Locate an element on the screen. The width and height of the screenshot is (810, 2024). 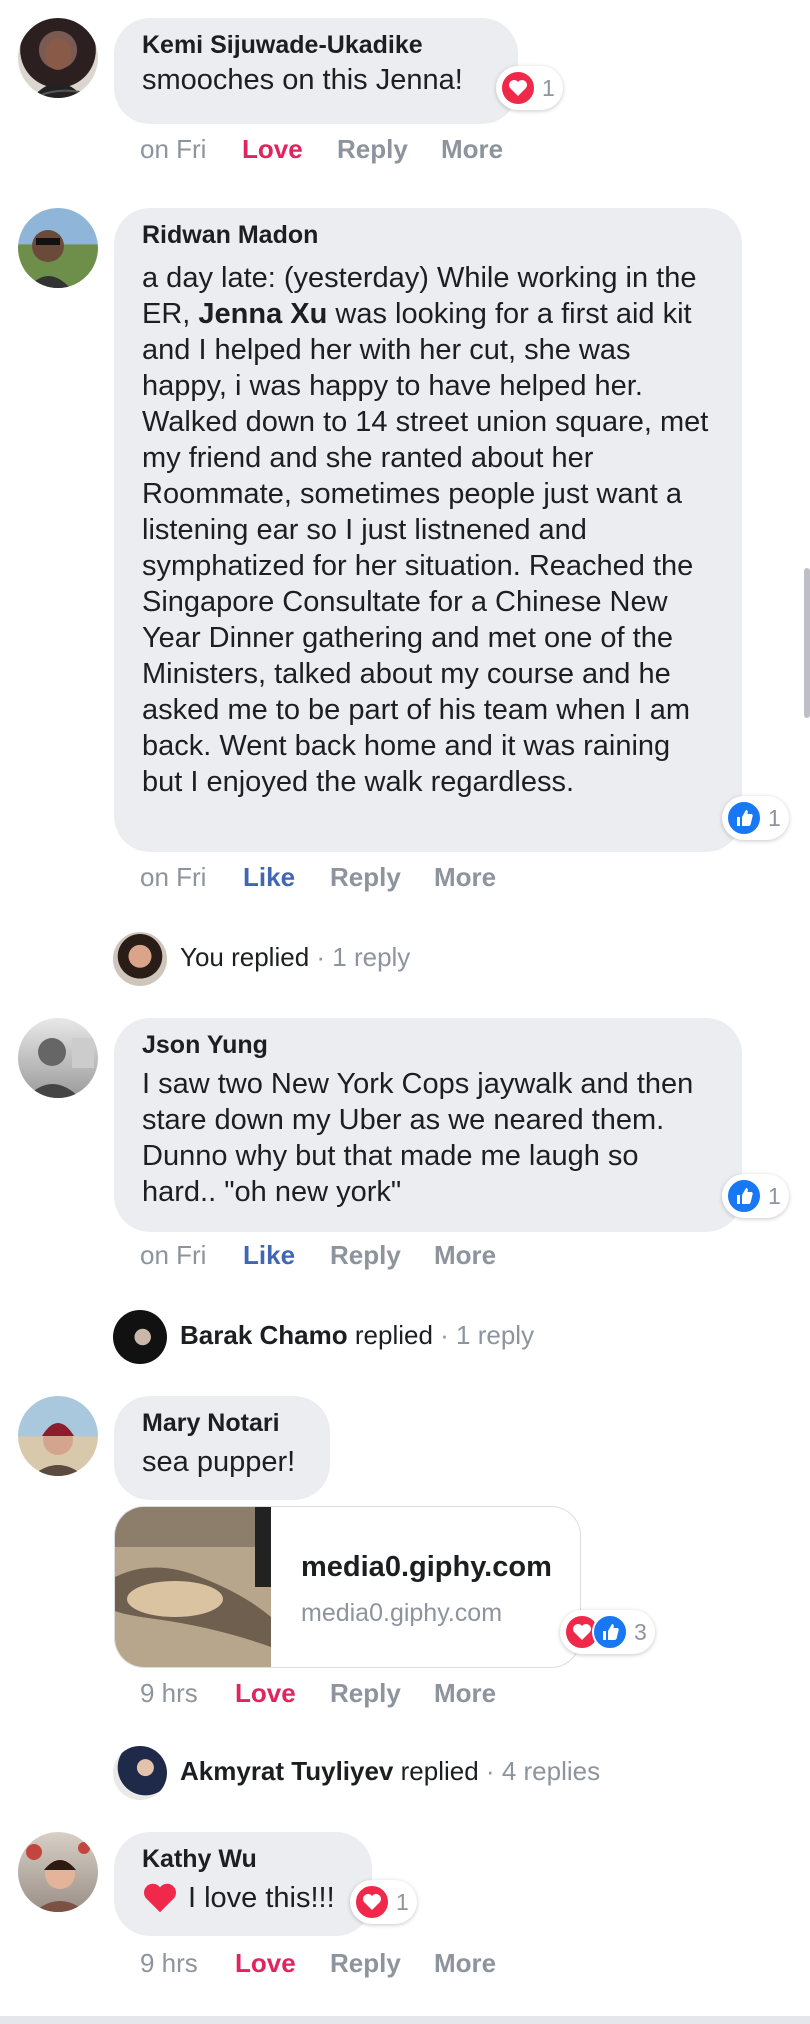
replies-link: Akmyrat Tuyliyev replied · 4 replies is located at coordinates (390, 1771).